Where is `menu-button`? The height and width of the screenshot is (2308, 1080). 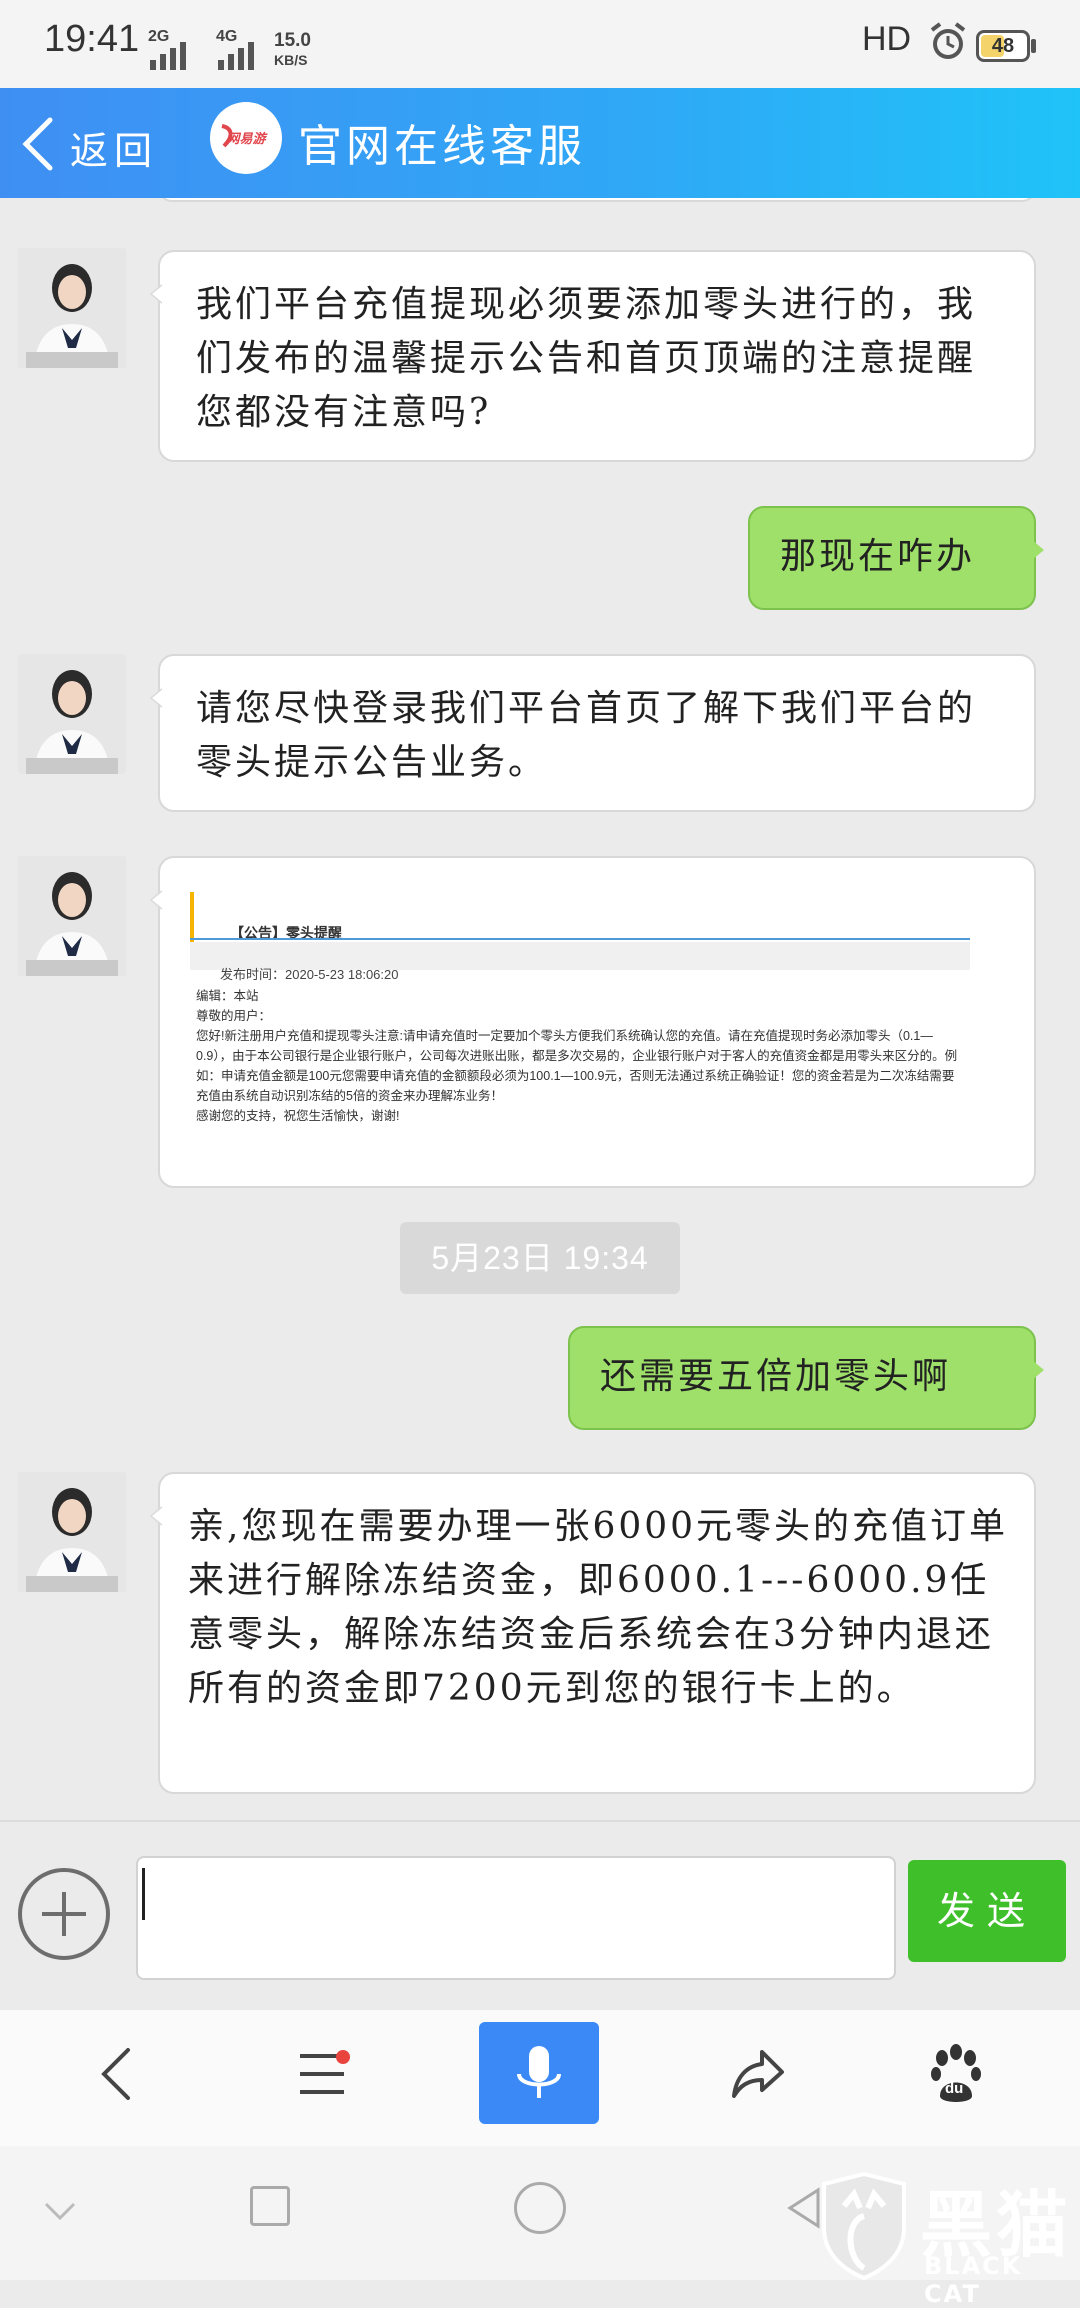 menu-button is located at coordinates (322, 2074).